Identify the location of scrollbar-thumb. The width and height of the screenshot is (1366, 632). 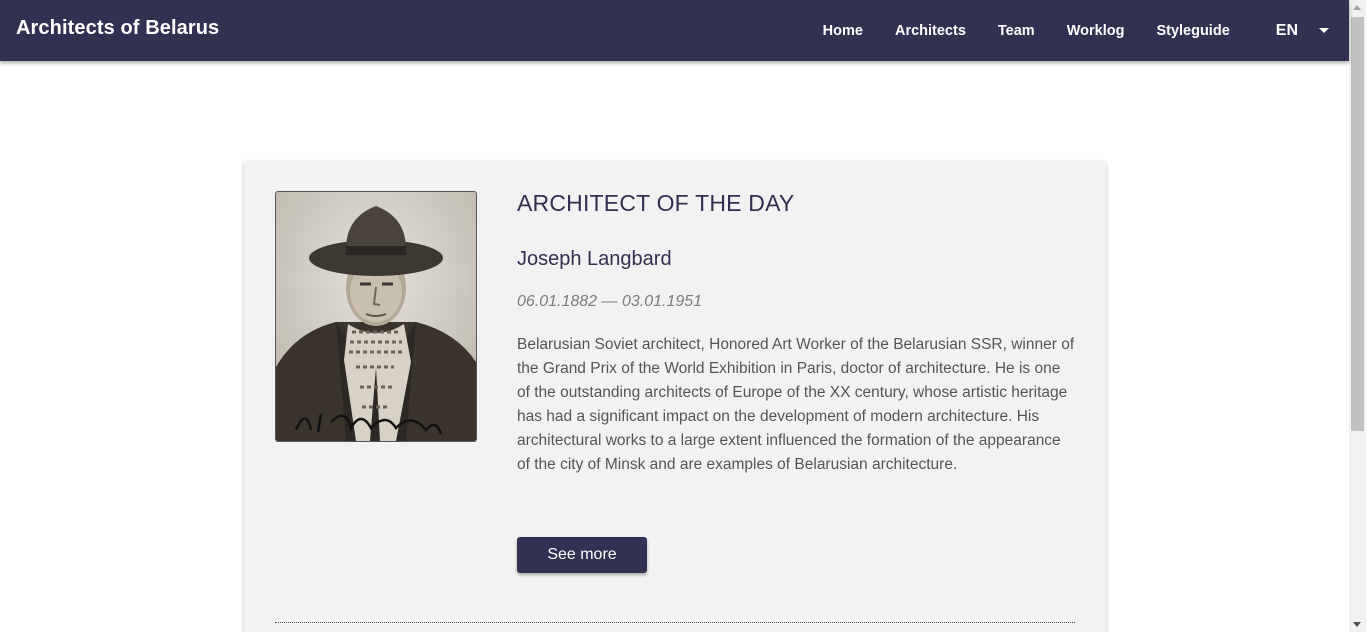
(1357, 224).